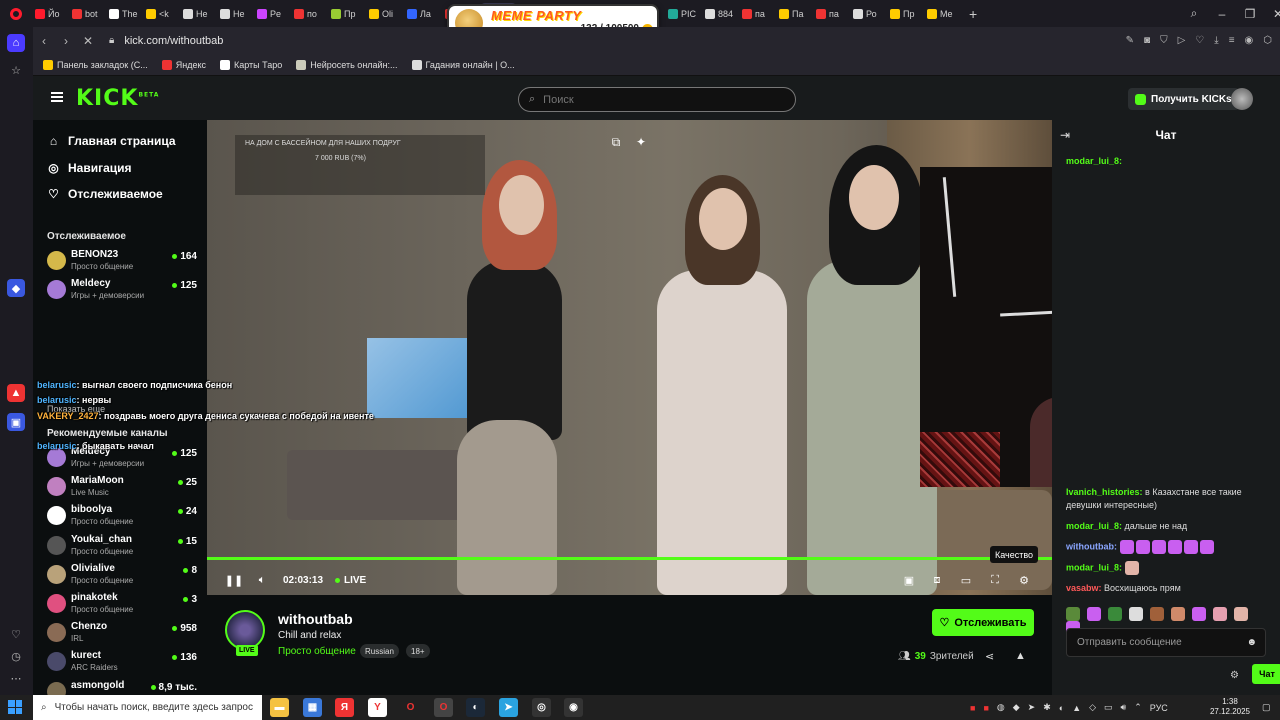  I want to click on close-window-button: ✕, so click(1272, 14).